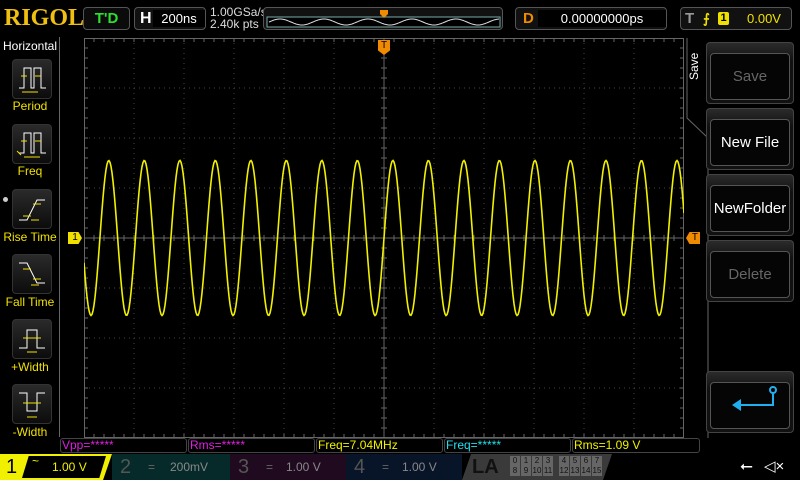 Image resolution: width=800 pixels, height=480 pixels. I want to click on positive-width-label: +Width, so click(30, 367).